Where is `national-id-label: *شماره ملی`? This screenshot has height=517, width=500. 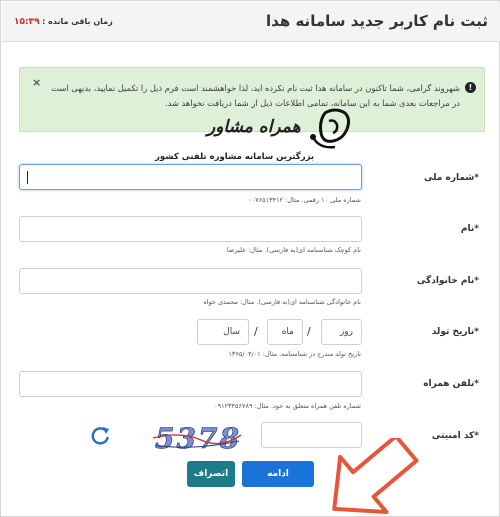 national-id-label: *شماره ملی is located at coordinates (451, 178).